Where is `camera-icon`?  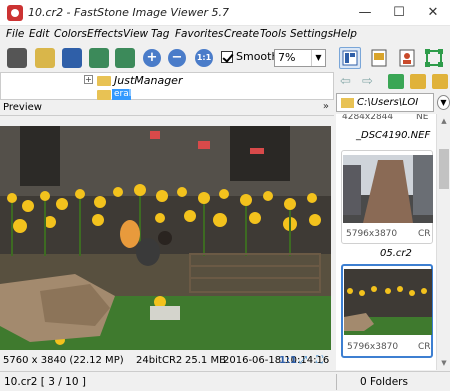 camera-icon is located at coordinates (17, 58).